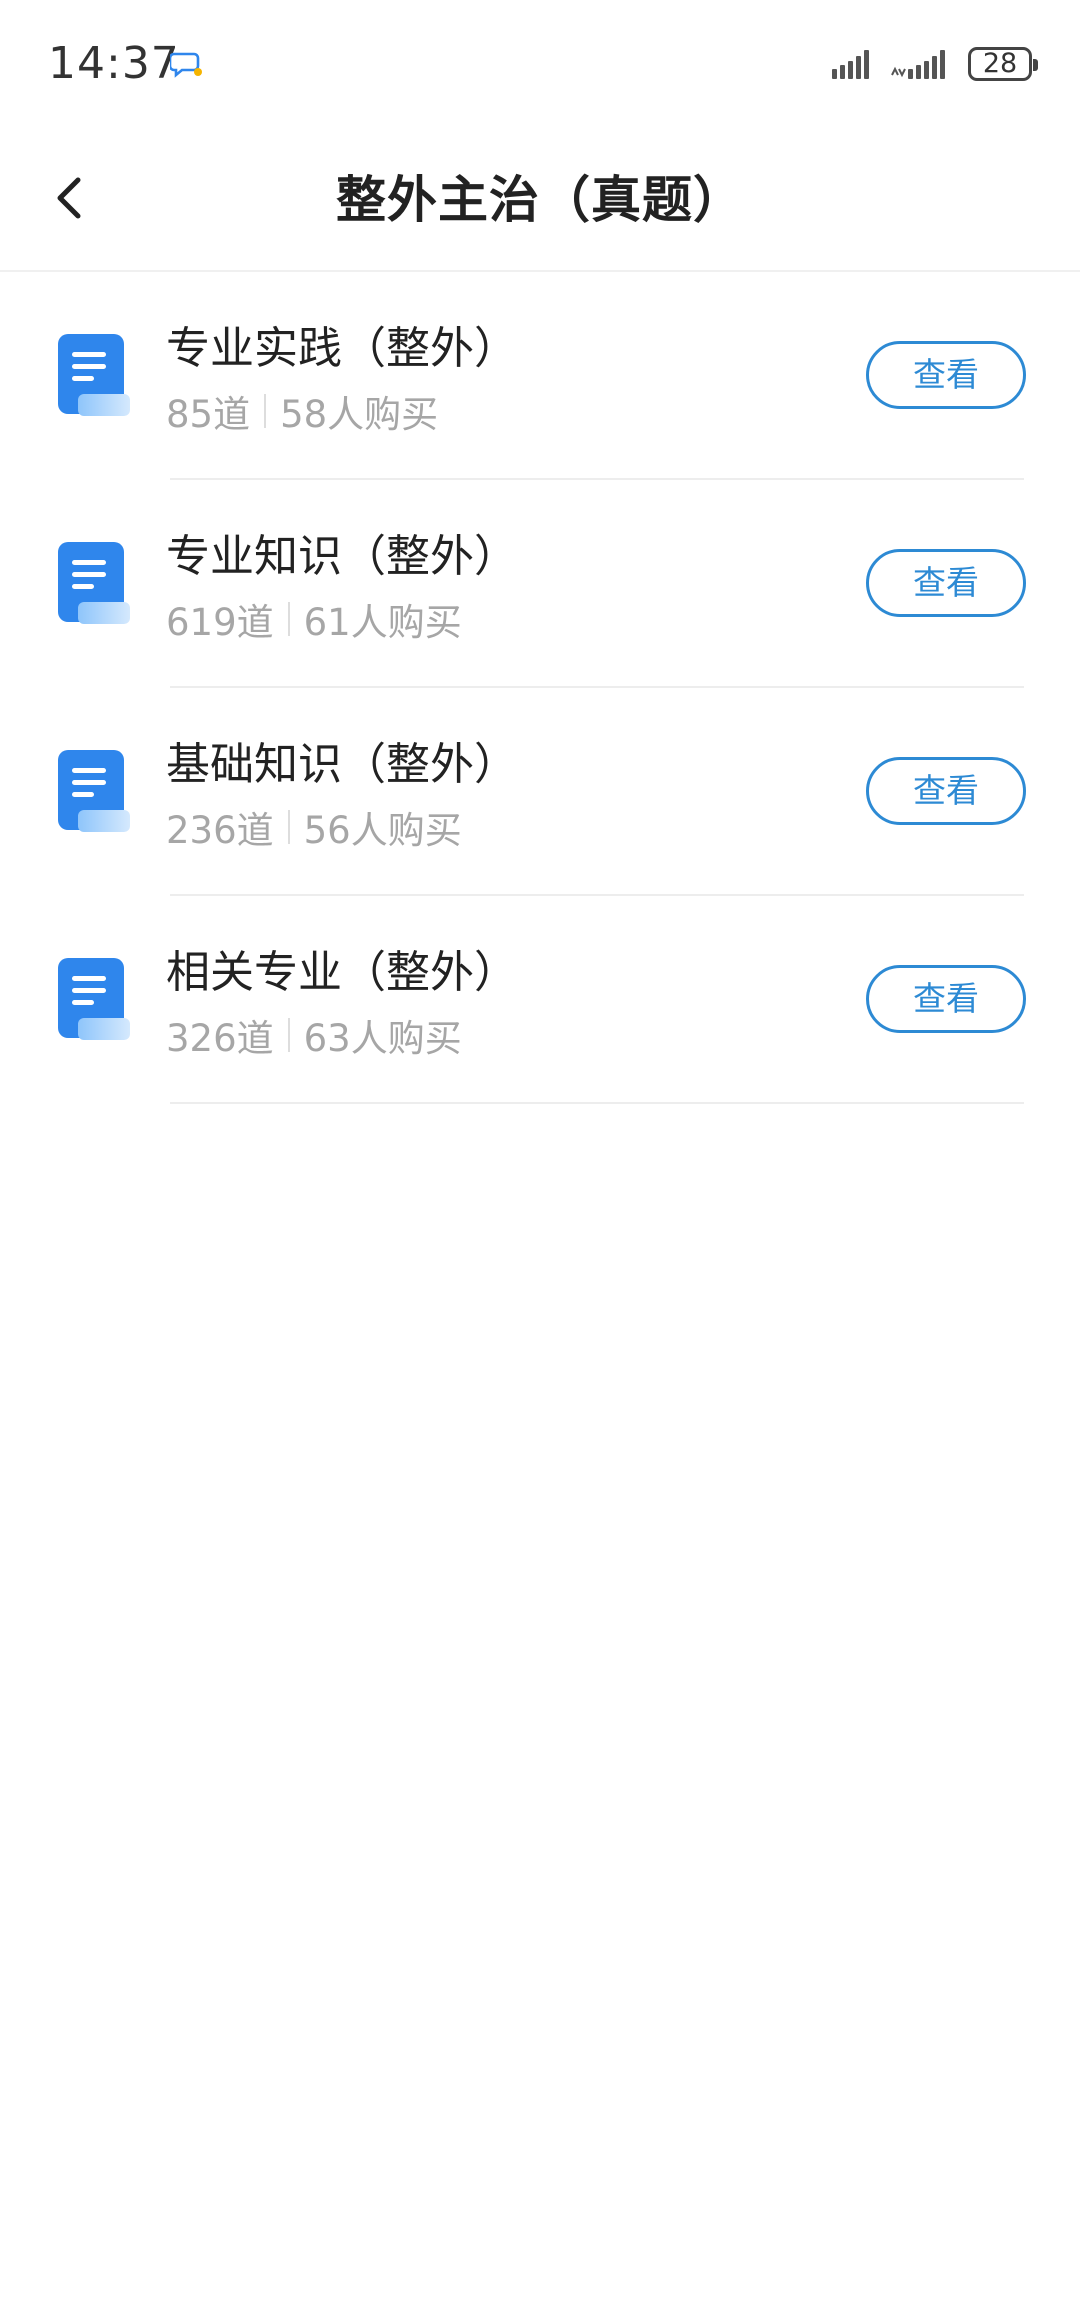 Image resolution: width=1080 pixels, height=2324 pixels. What do you see at coordinates (220, 830) in the screenshot?
I see `question-count: 236道` at bounding box center [220, 830].